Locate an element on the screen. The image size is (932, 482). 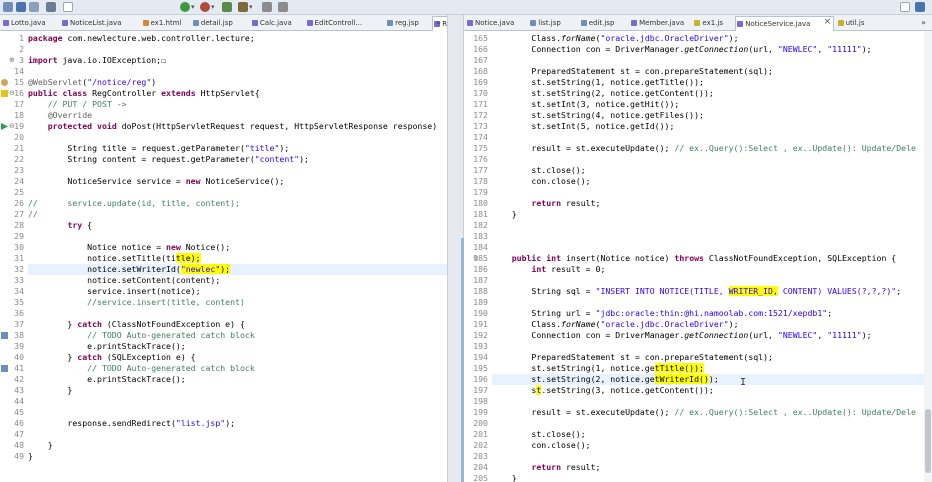
right-editor-tab-4: ex1.js is located at coordinates (712, 23).